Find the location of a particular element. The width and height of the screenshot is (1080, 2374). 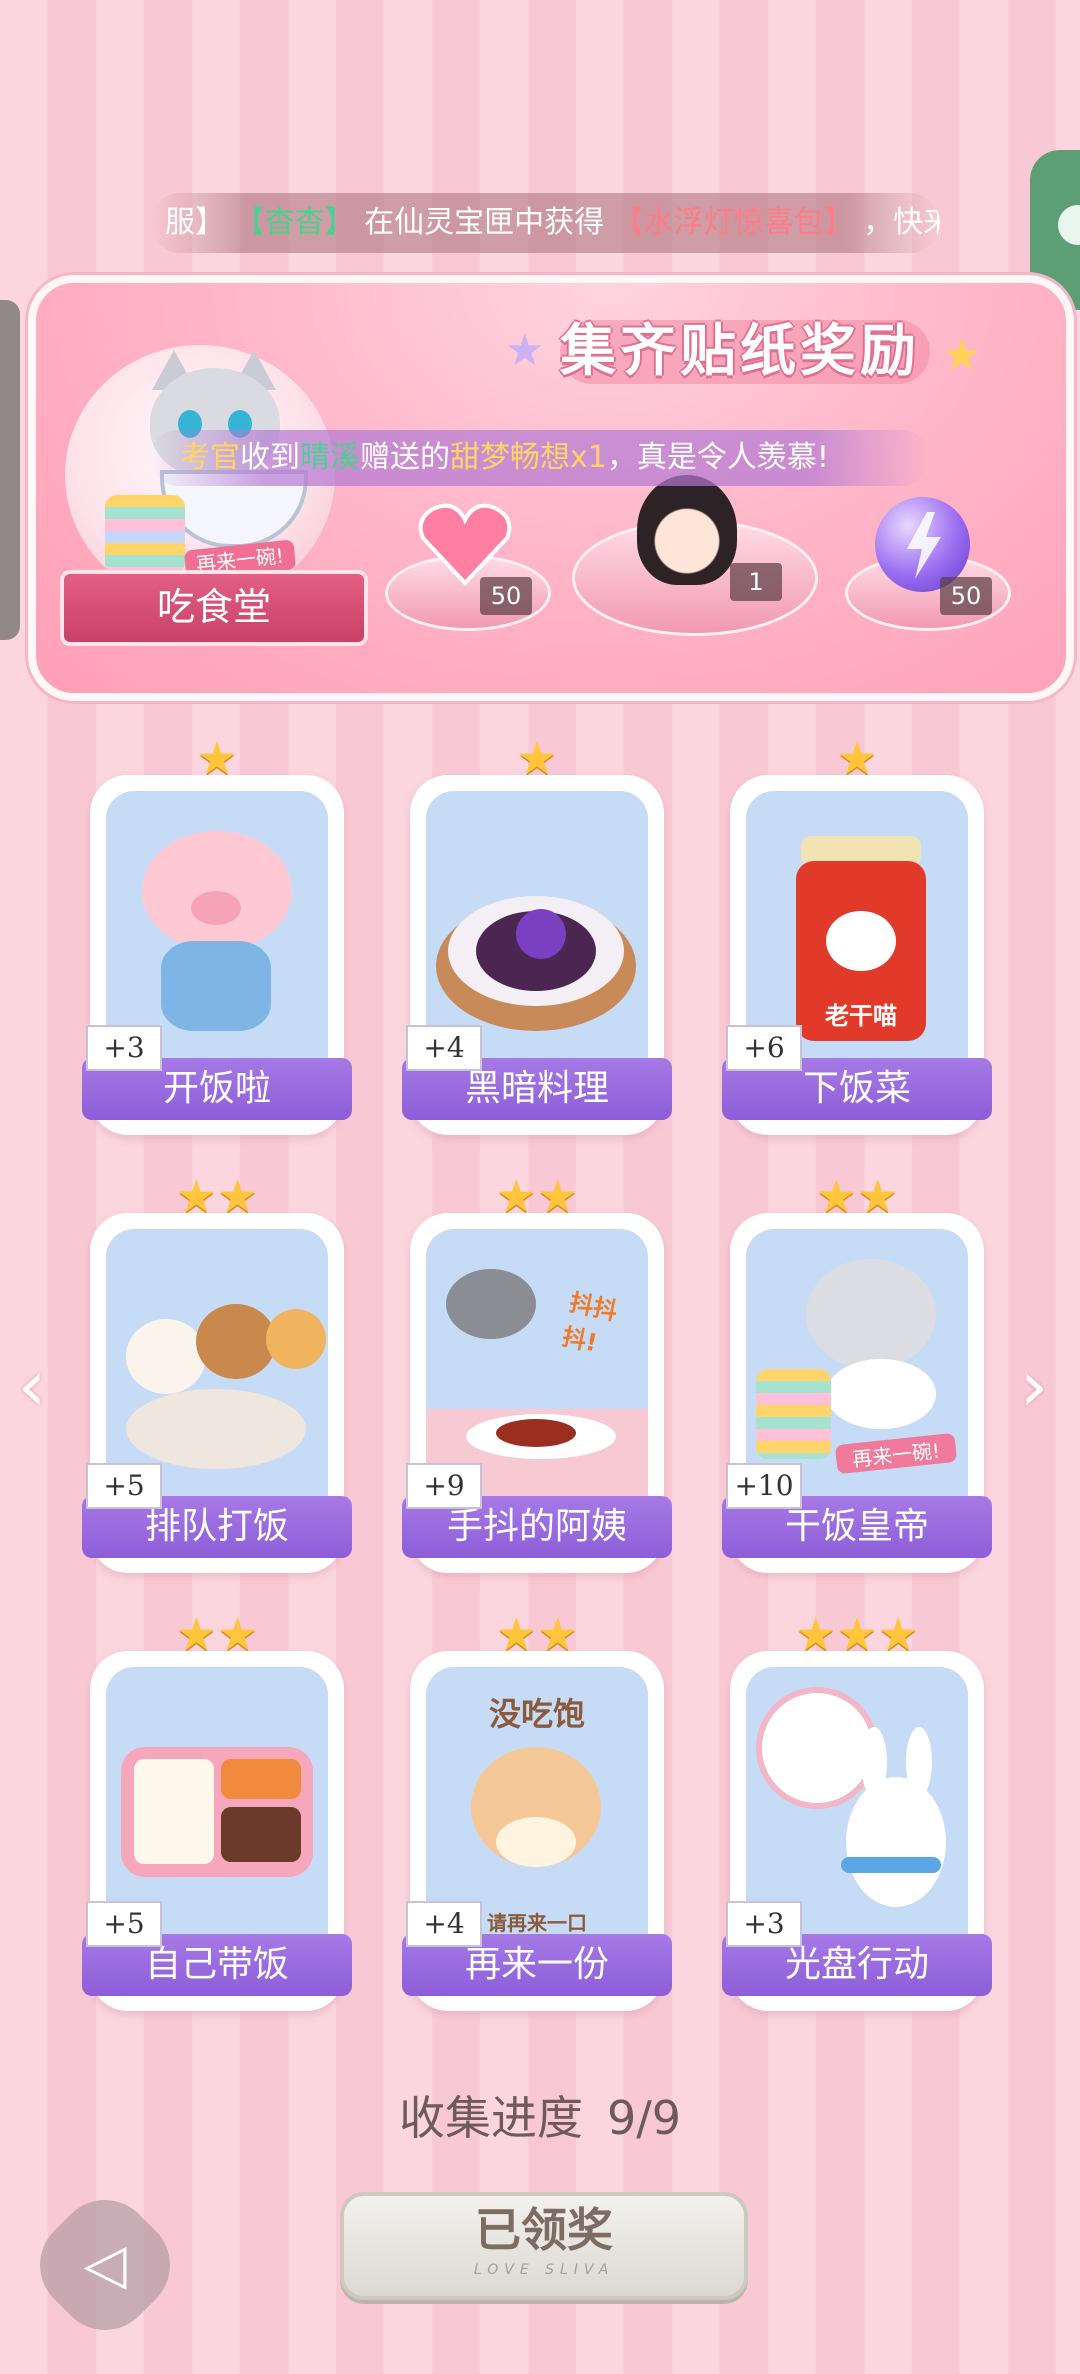

sticker-caption: 没吃饱 is located at coordinates (536, 1714).